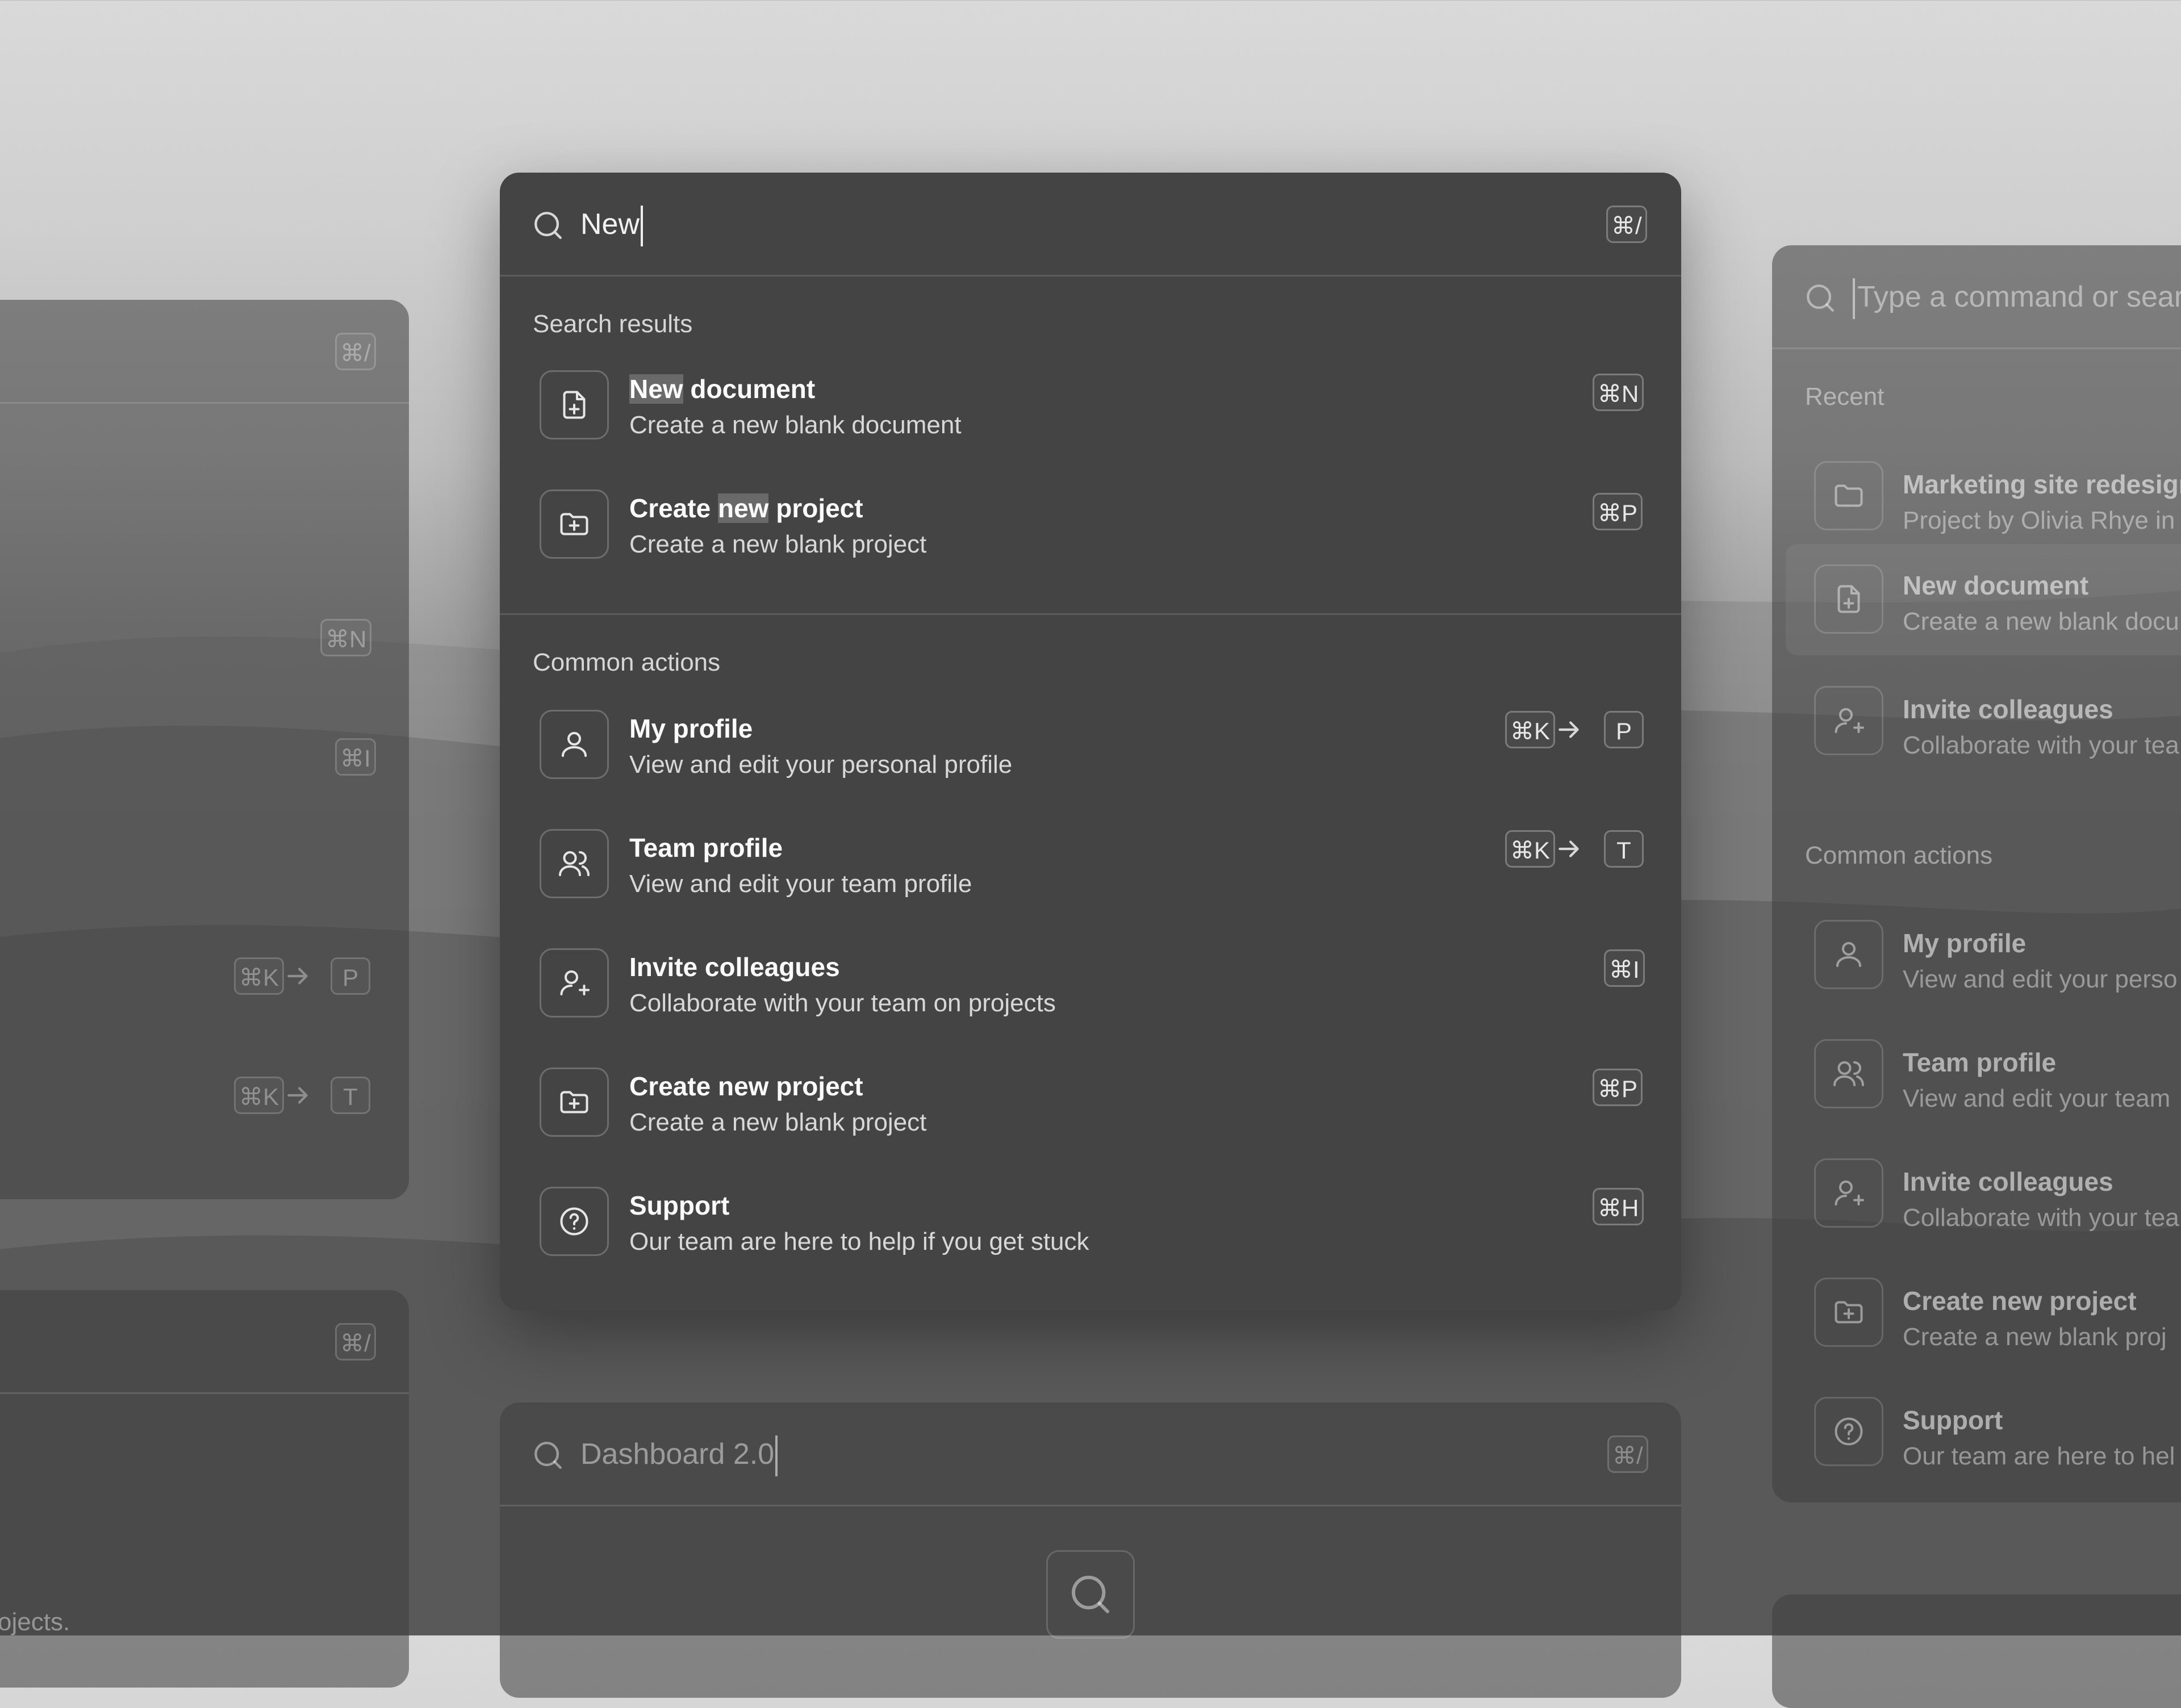  I want to click on search-bar: Dashboard 2.0 ⌘/, so click(1090, 1455).